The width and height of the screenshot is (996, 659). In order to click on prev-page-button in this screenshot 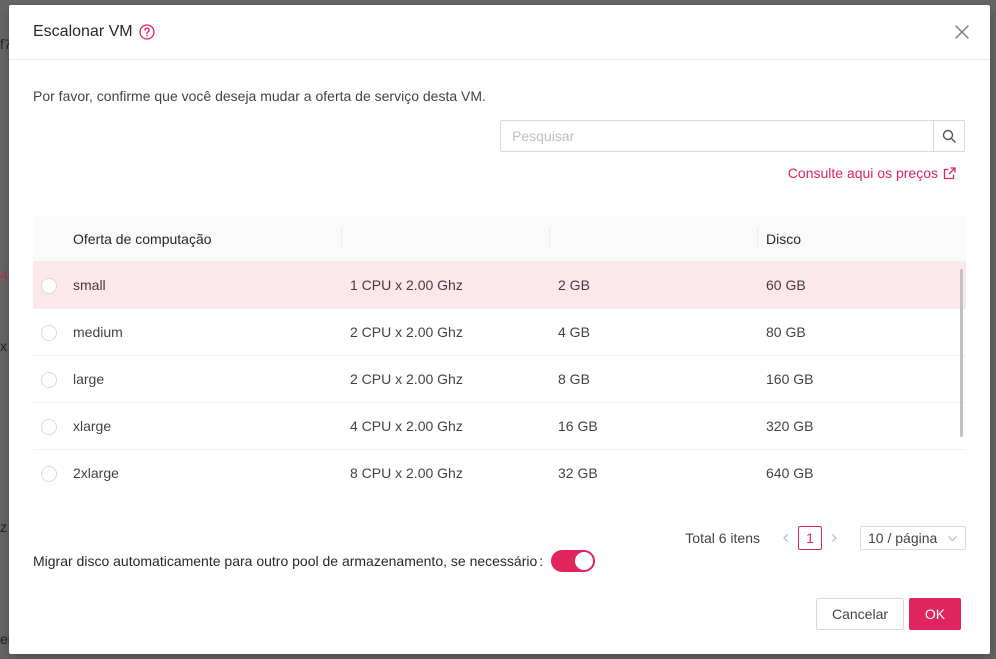, I will do `click(786, 538)`.